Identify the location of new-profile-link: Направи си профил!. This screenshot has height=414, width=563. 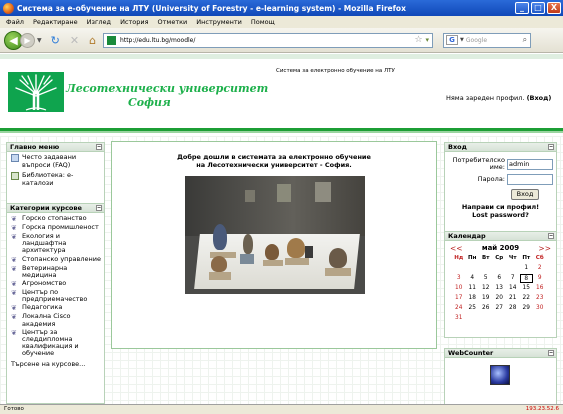
(500, 207).